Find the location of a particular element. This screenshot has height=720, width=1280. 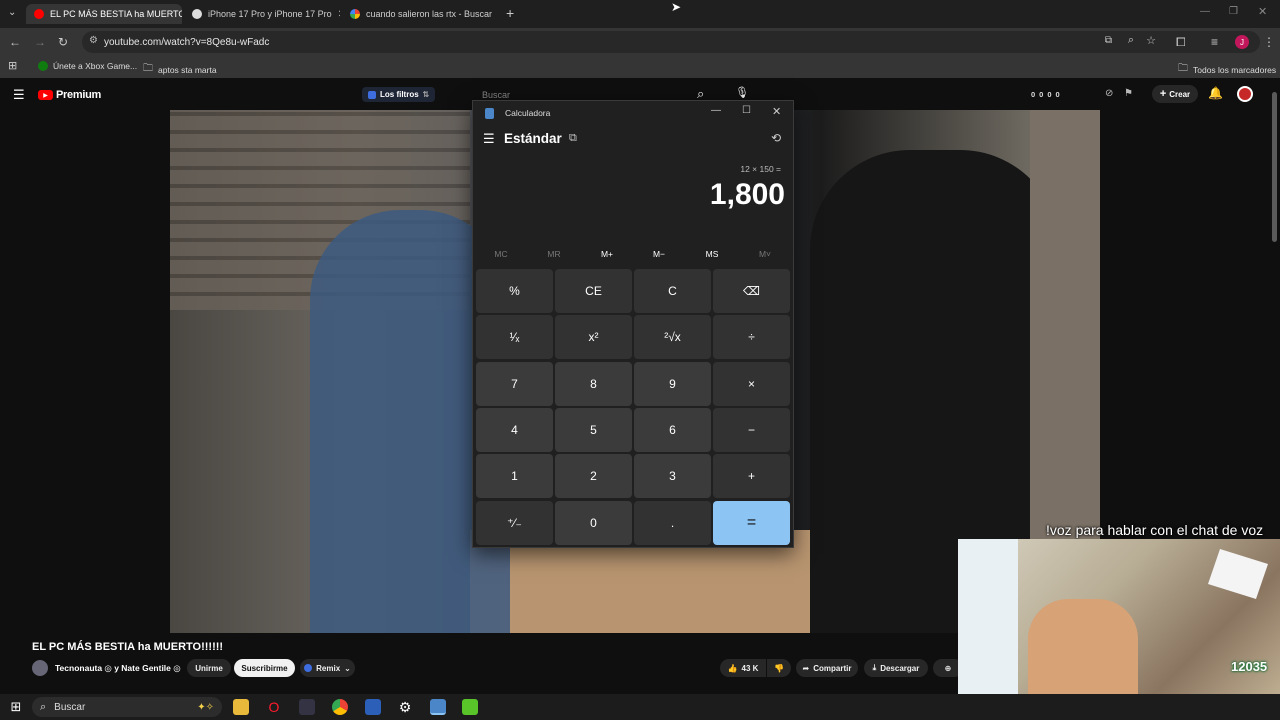

apps-grid-icon: ⊞ is located at coordinates (12, 65).